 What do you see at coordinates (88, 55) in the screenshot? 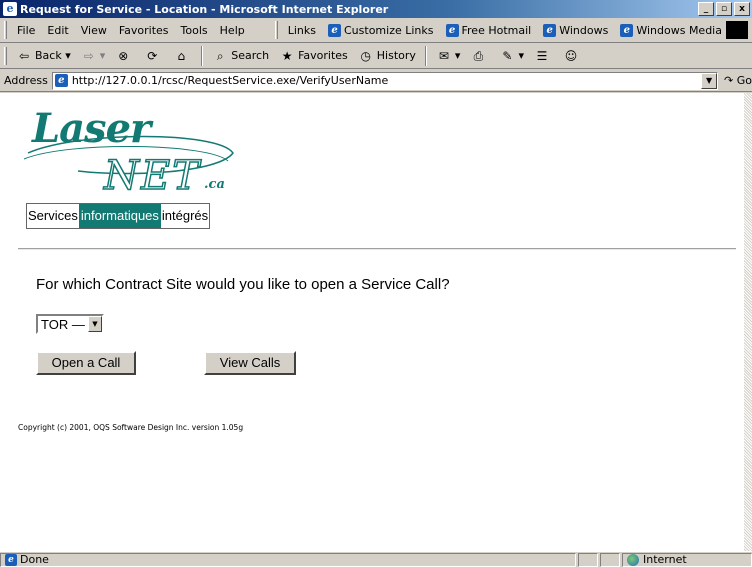
I see `forward-arrow-icon: ⇨` at bounding box center [88, 55].